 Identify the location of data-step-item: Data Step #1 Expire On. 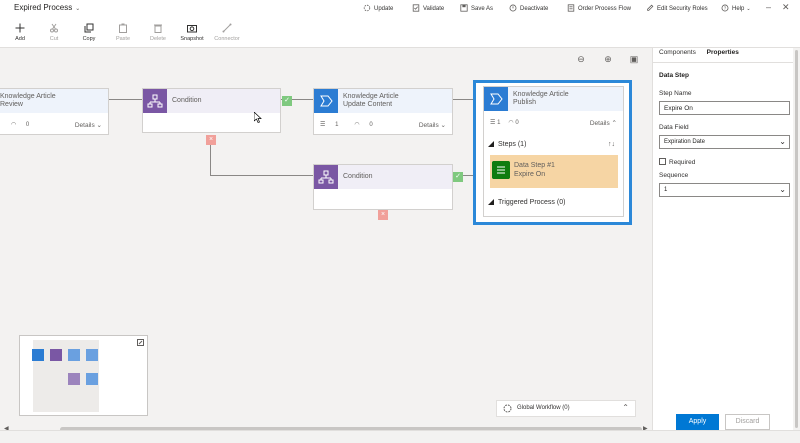
(554, 171).